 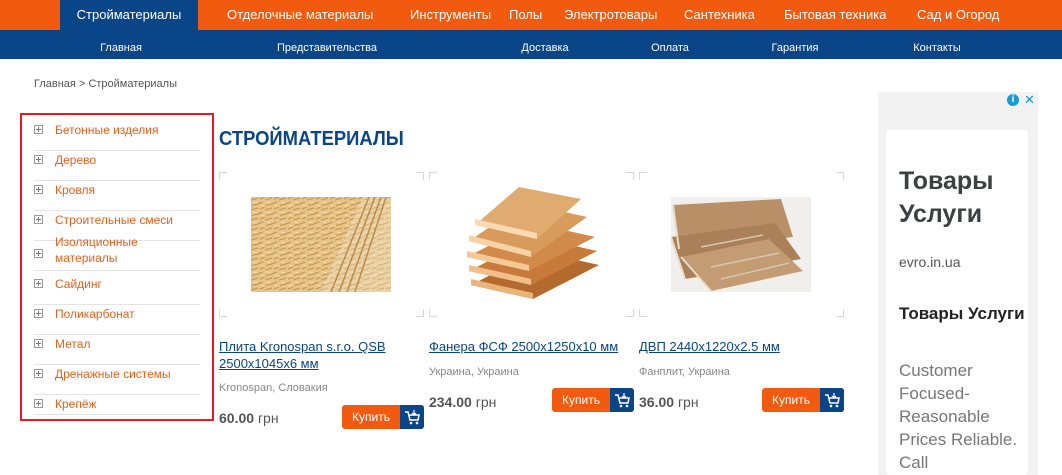 I want to click on osb-board-image, so click(x=321, y=244).